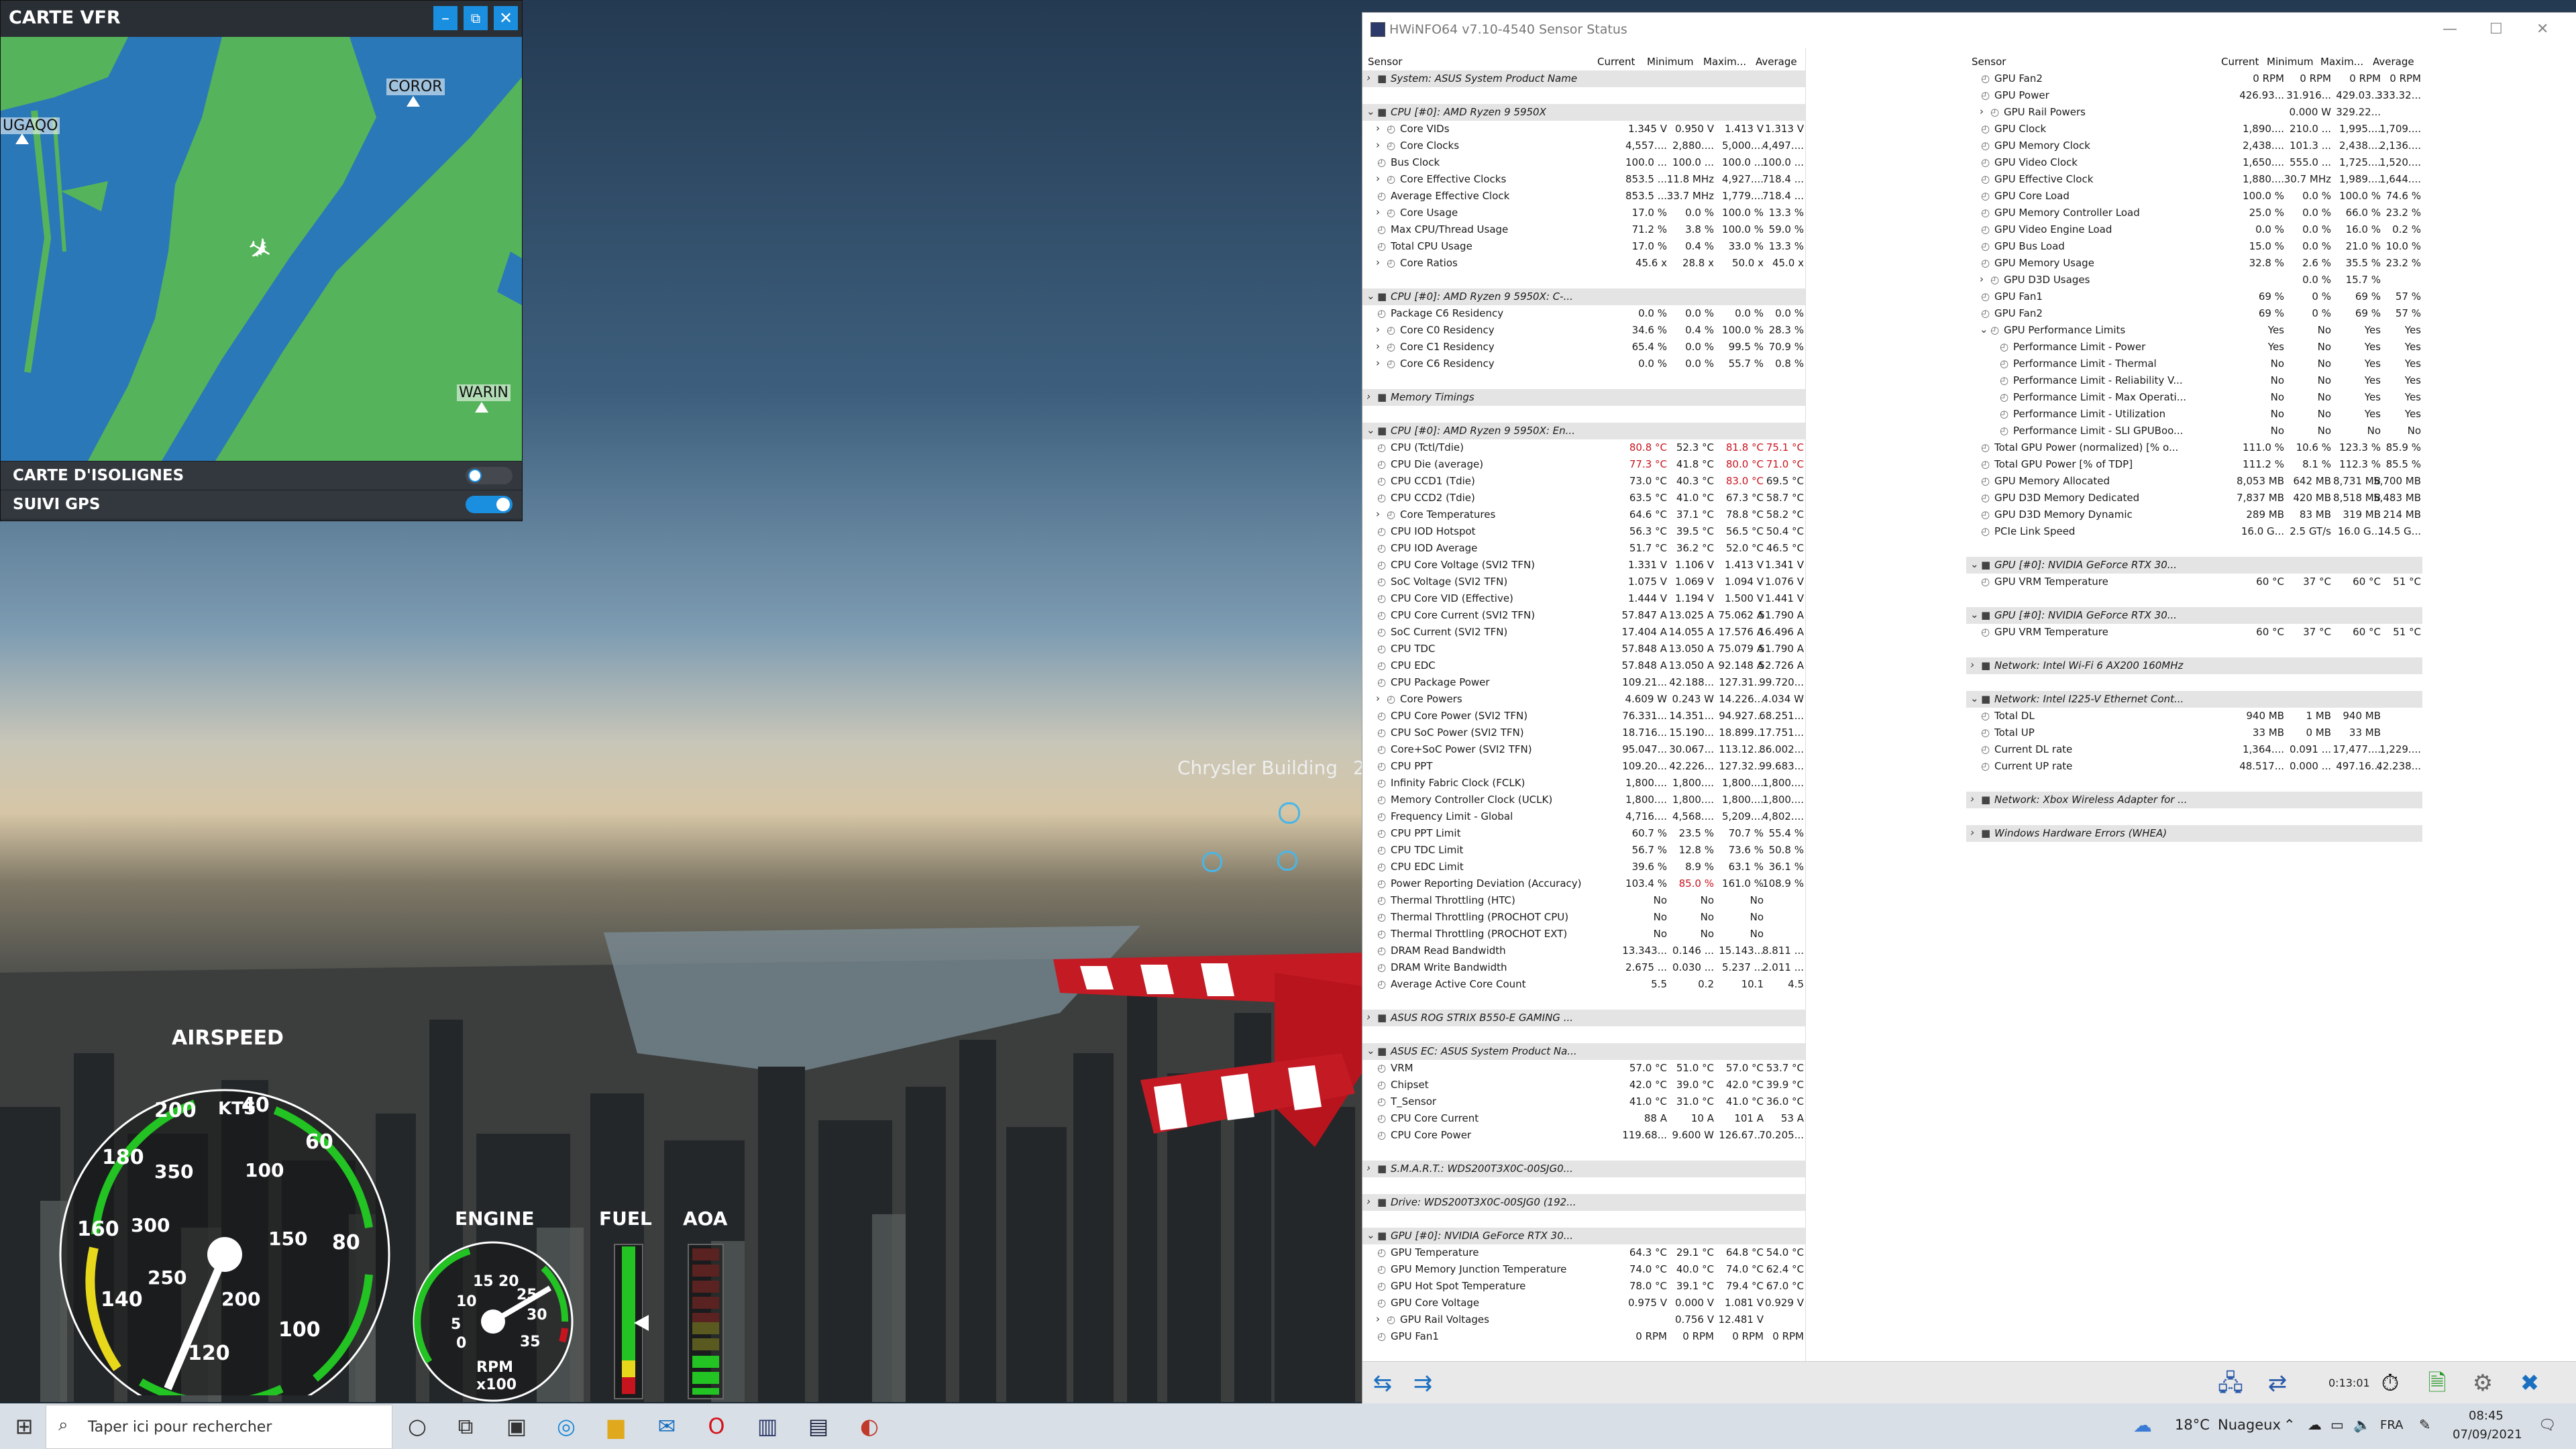  What do you see at coordinates (2194, 347) in the screenshot?
I see `sensor-row: ◴ Performance Limit - Power Yes No Yes Yes` at bounding box center [2194, 347].